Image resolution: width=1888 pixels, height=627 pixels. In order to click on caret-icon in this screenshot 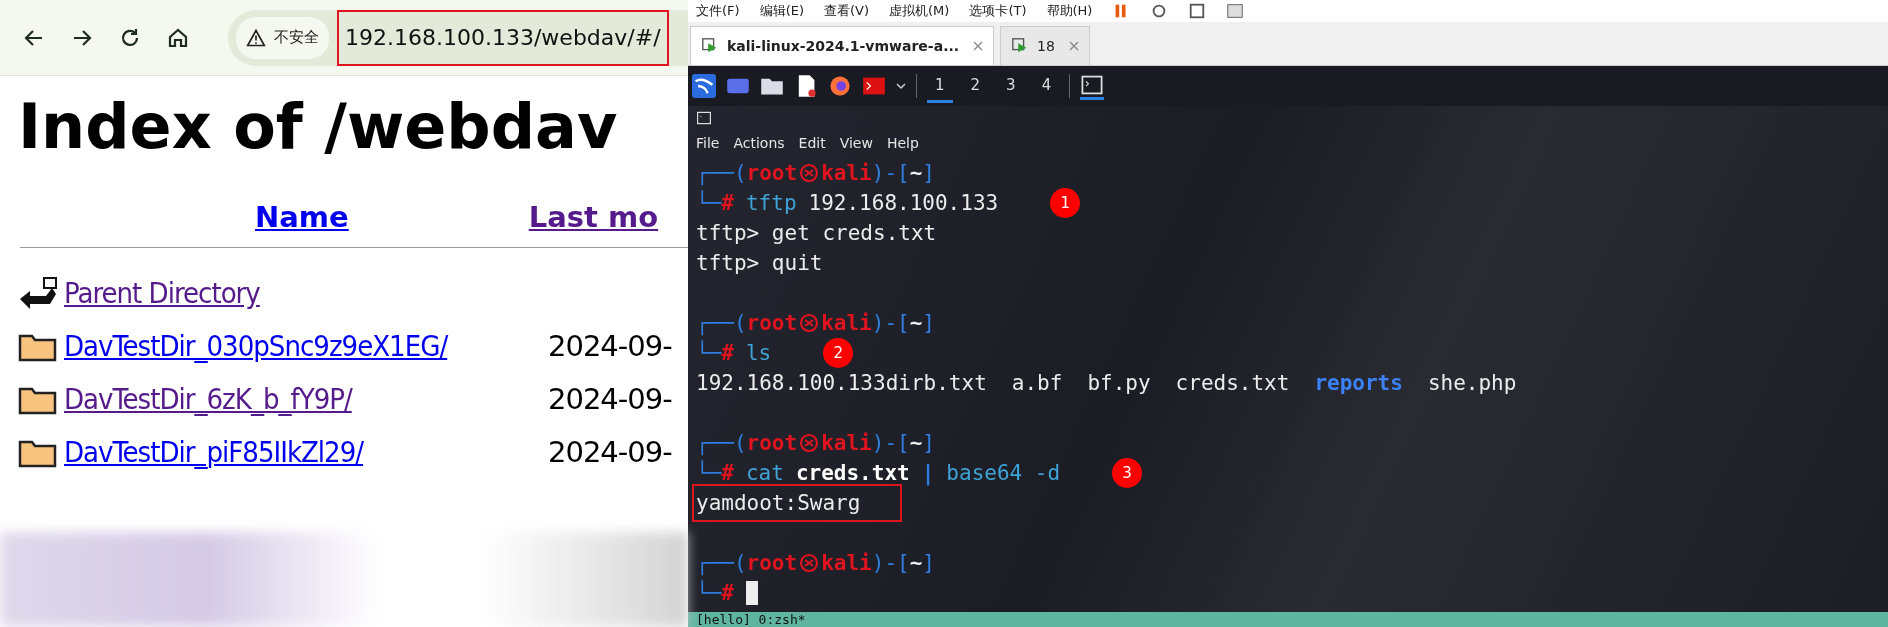, I will do `click(901, 86)`.